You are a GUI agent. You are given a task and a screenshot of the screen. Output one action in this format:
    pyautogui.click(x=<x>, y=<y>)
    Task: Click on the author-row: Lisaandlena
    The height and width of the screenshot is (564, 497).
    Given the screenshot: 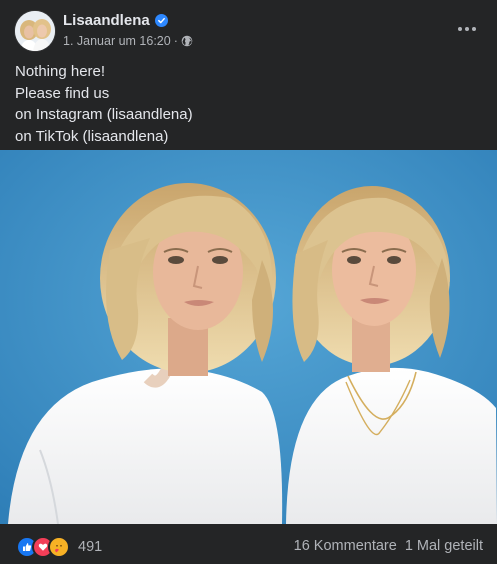 What is the action you would take?
    pyautogui.click(x=115, y=20)
    